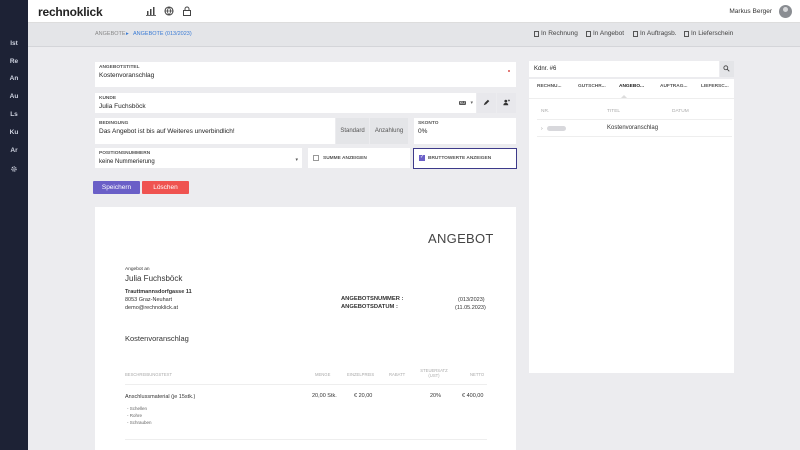  I want to click on user-name: Markus Berger, so click(750, 11).